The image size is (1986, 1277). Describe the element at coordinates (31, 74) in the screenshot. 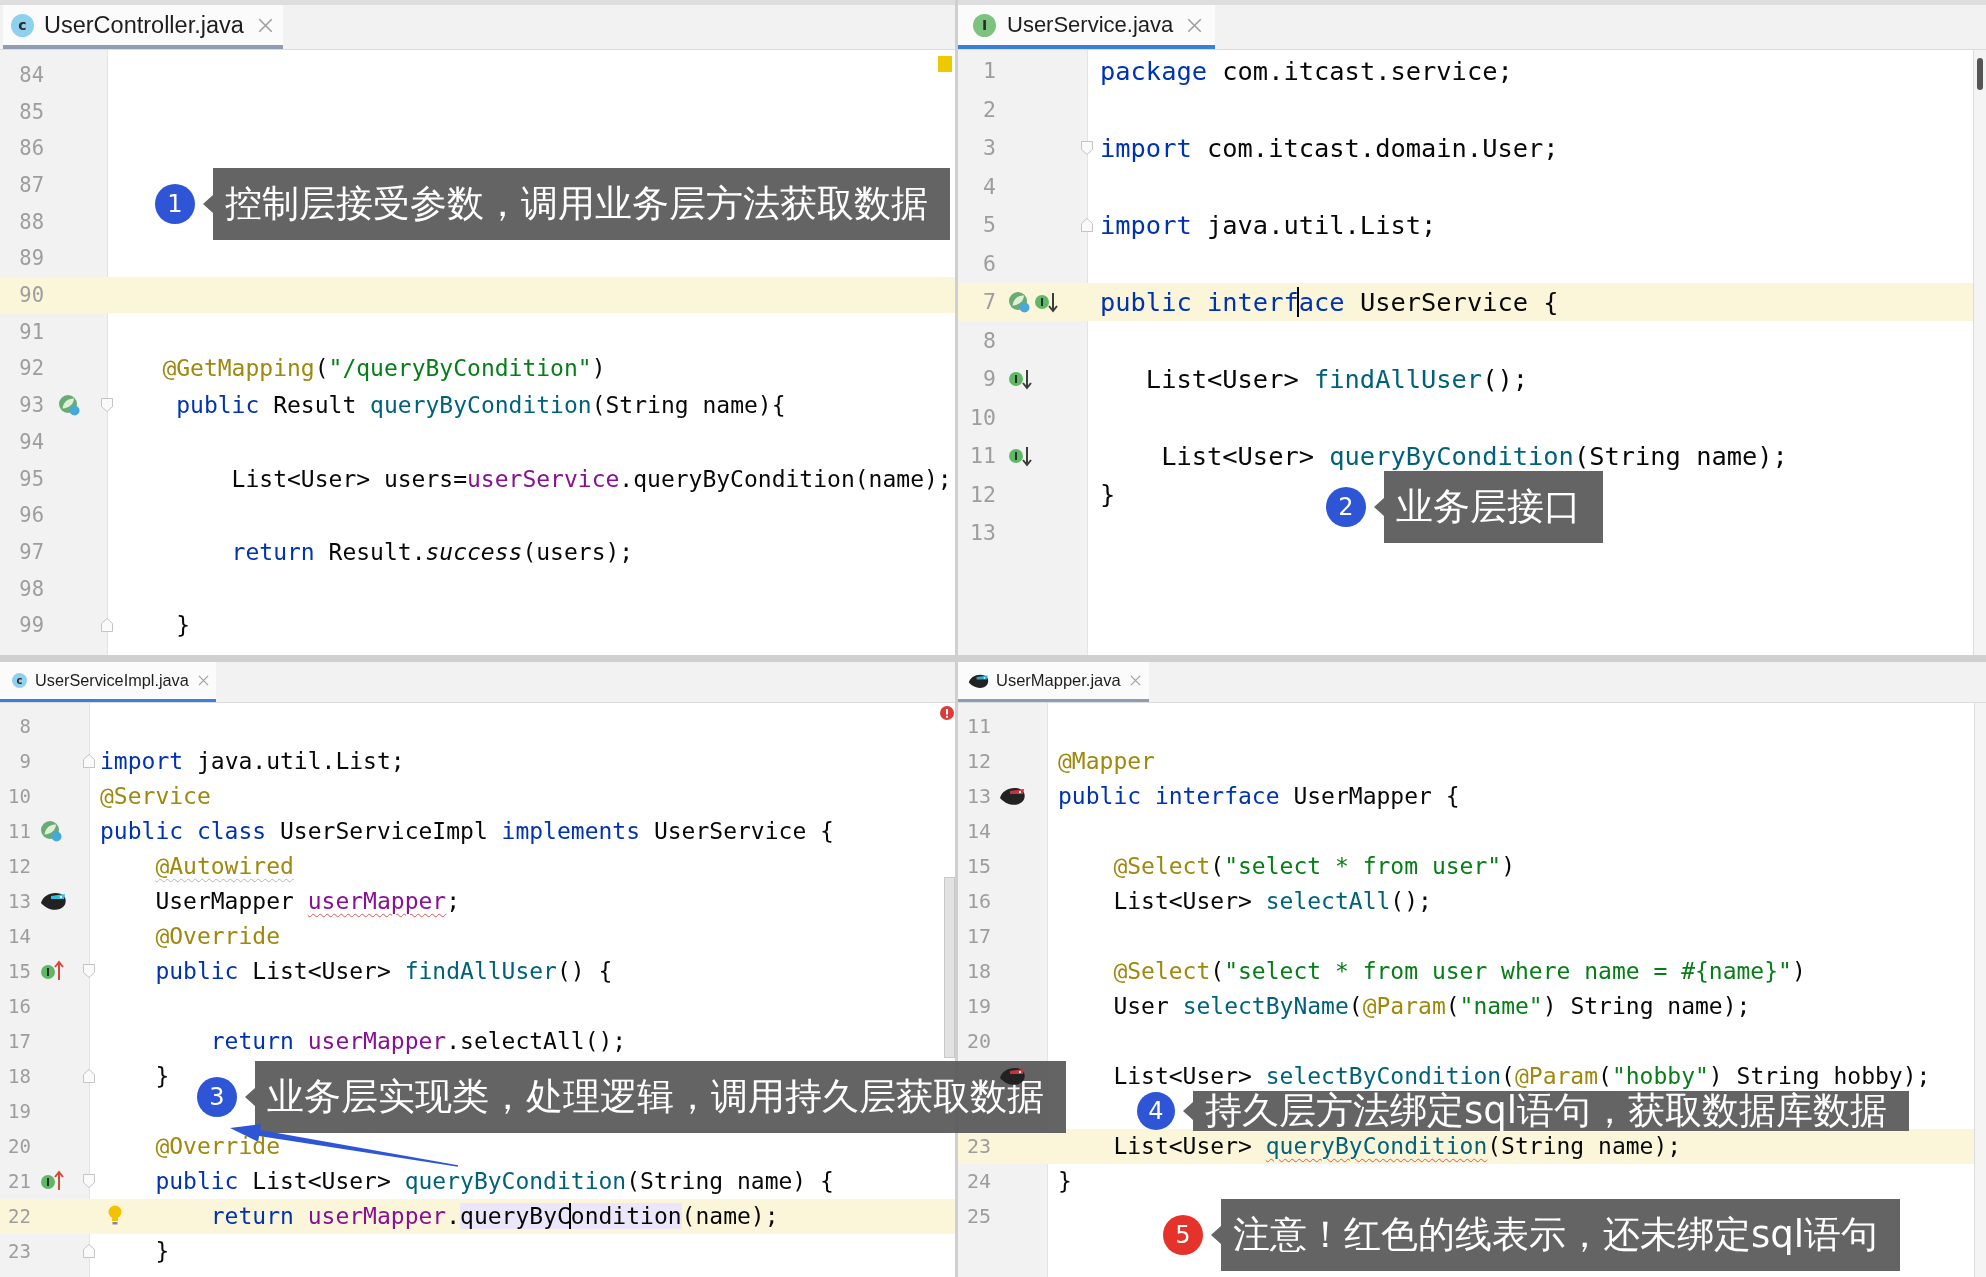

I see `line-number: 84` at that location.